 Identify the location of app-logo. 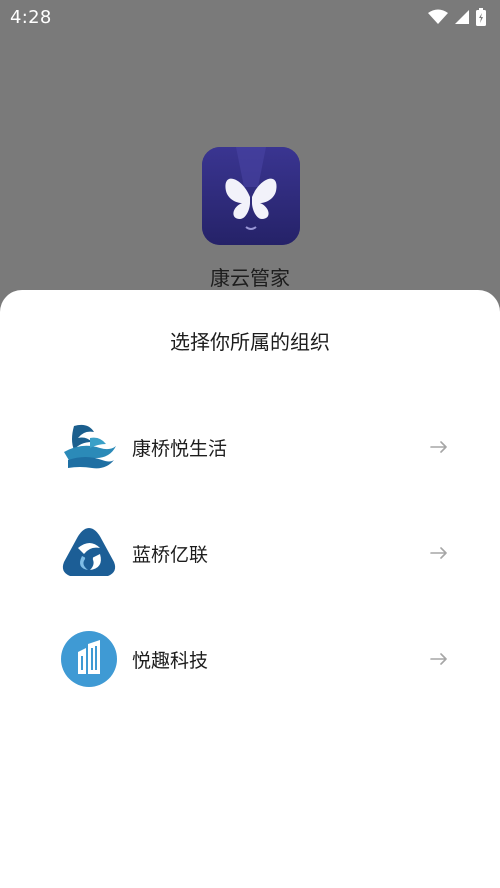
(251, 196).